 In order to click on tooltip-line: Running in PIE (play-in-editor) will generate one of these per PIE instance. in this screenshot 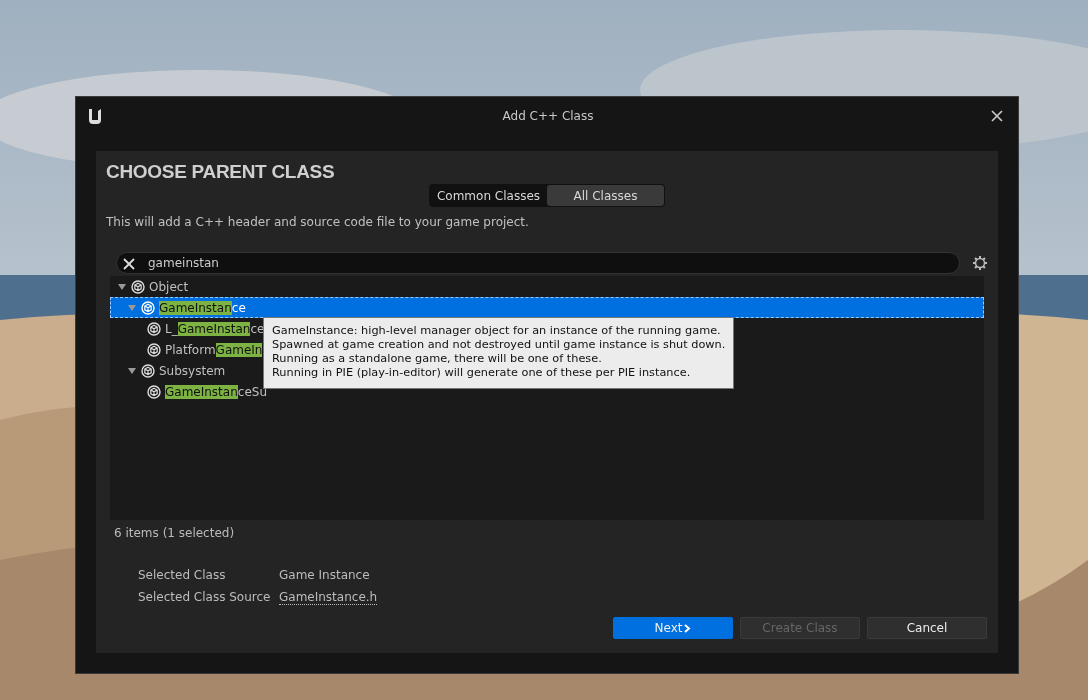, I will do `click(482, 373)`.